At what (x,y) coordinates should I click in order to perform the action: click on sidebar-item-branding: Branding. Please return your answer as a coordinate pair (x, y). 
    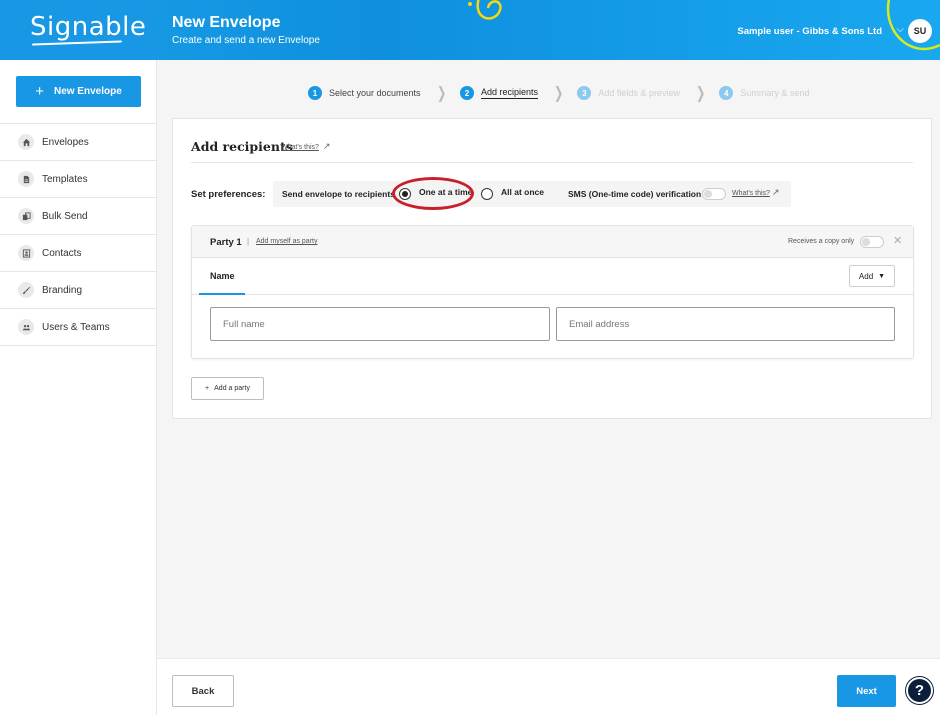
    Looking at the image, I should click on (78, 290).